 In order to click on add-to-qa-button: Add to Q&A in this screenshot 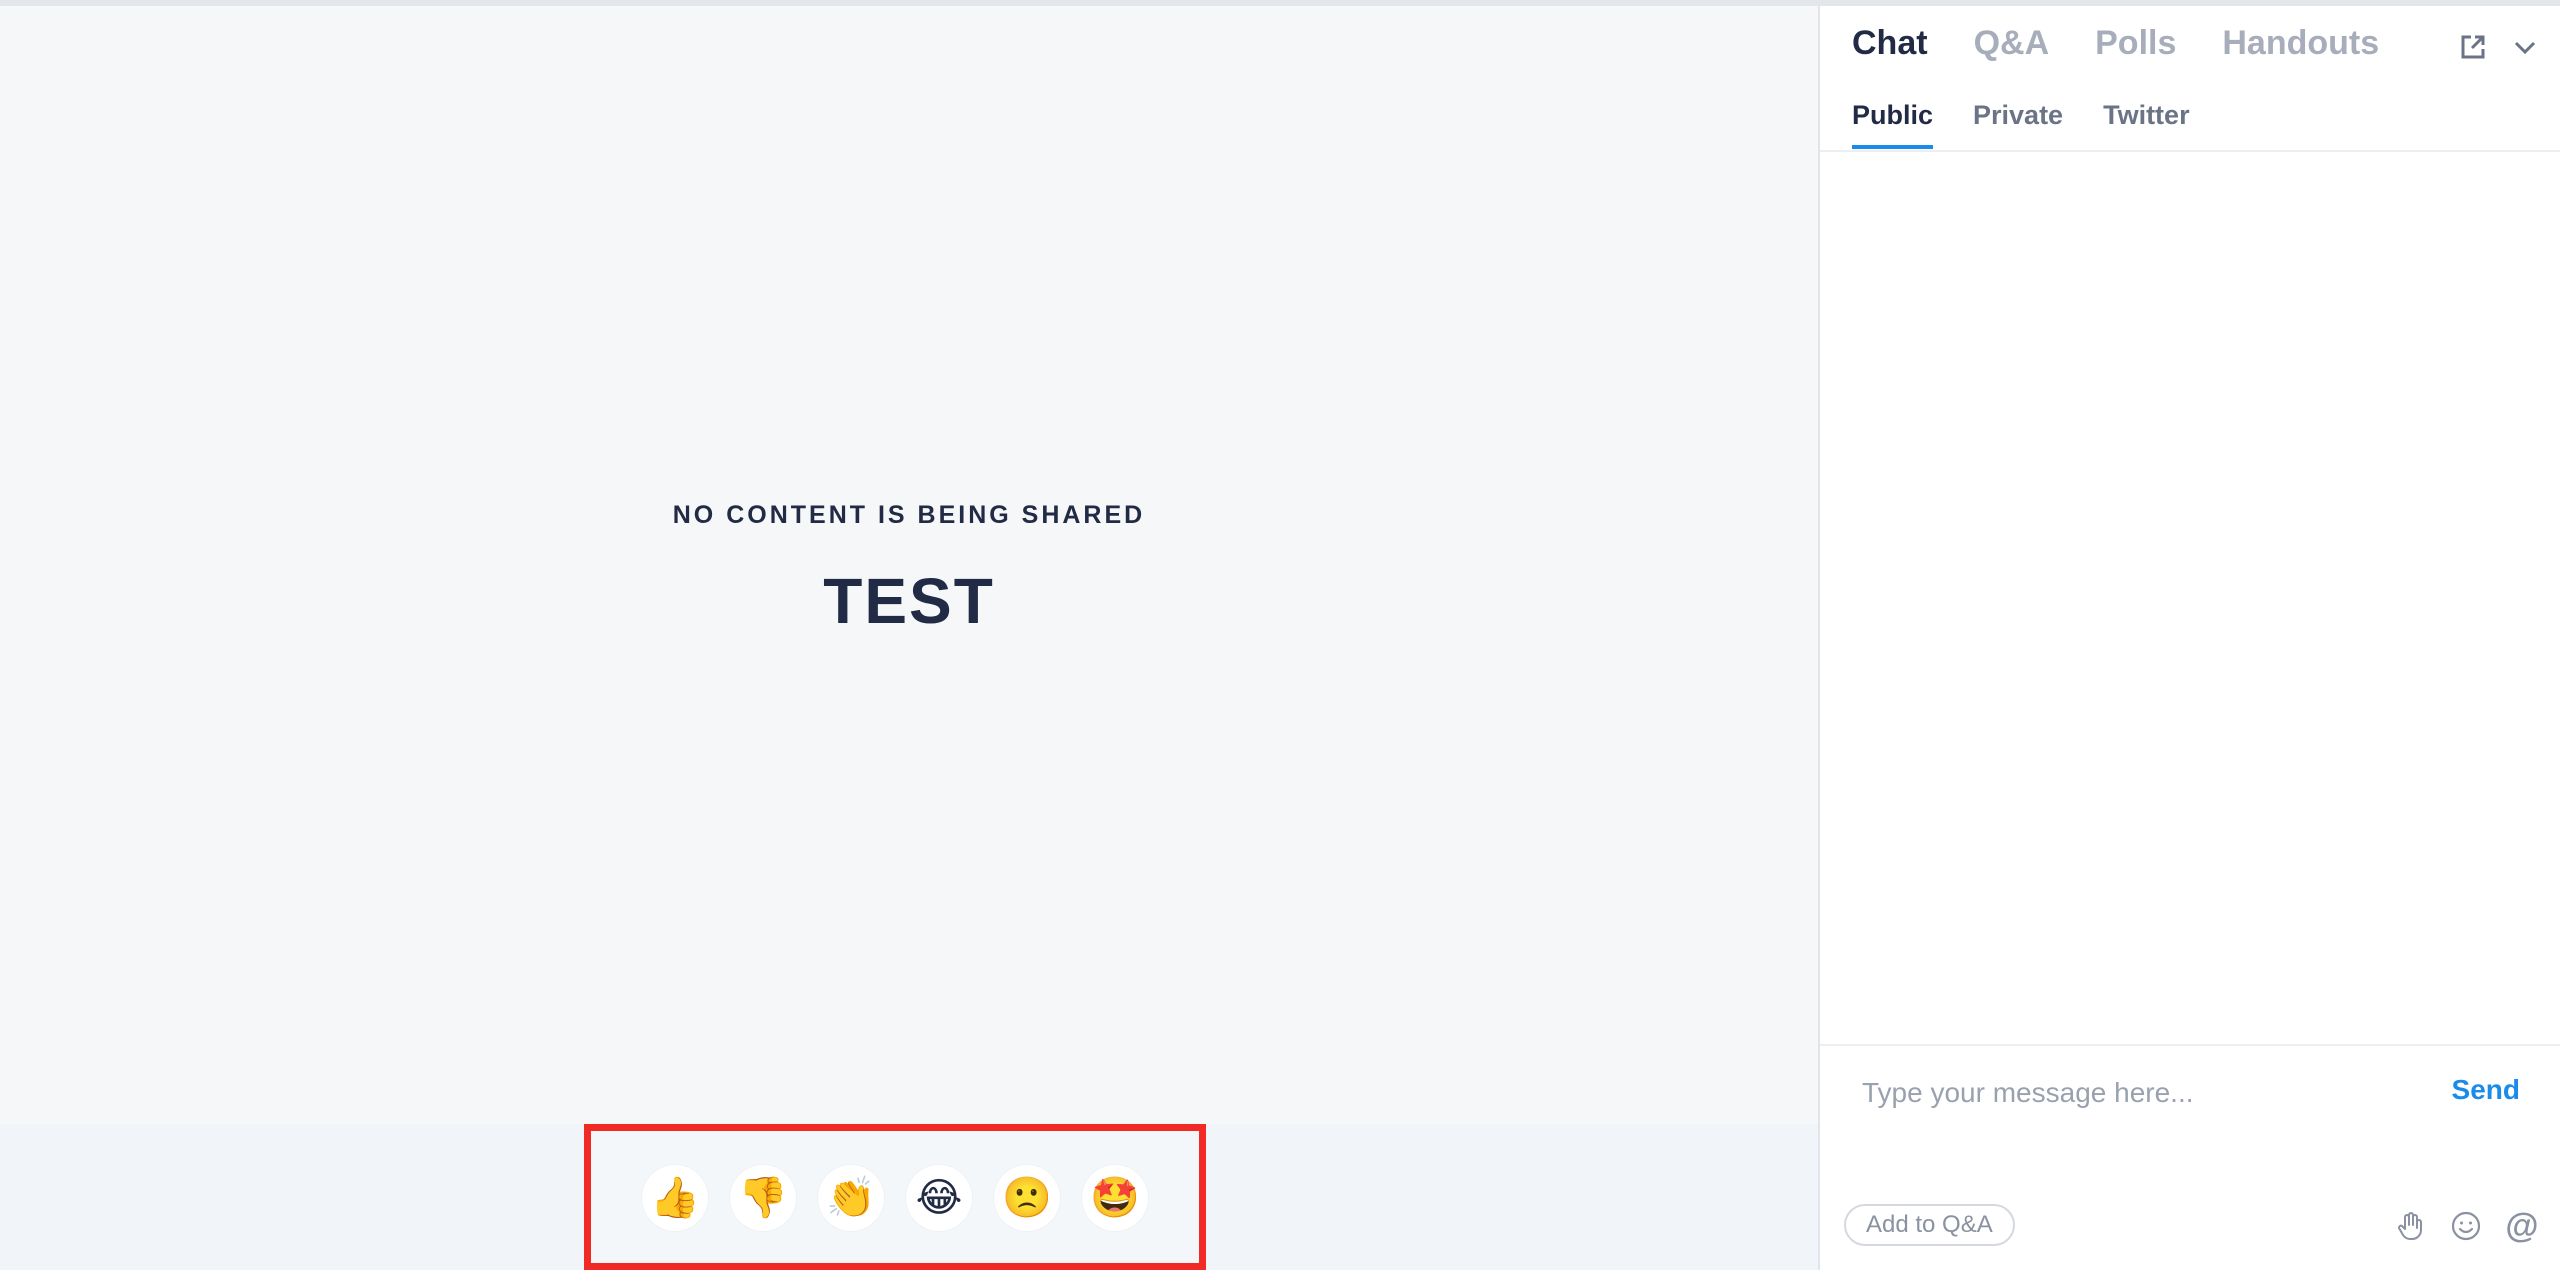, I will do `click(1929, 1225)`.